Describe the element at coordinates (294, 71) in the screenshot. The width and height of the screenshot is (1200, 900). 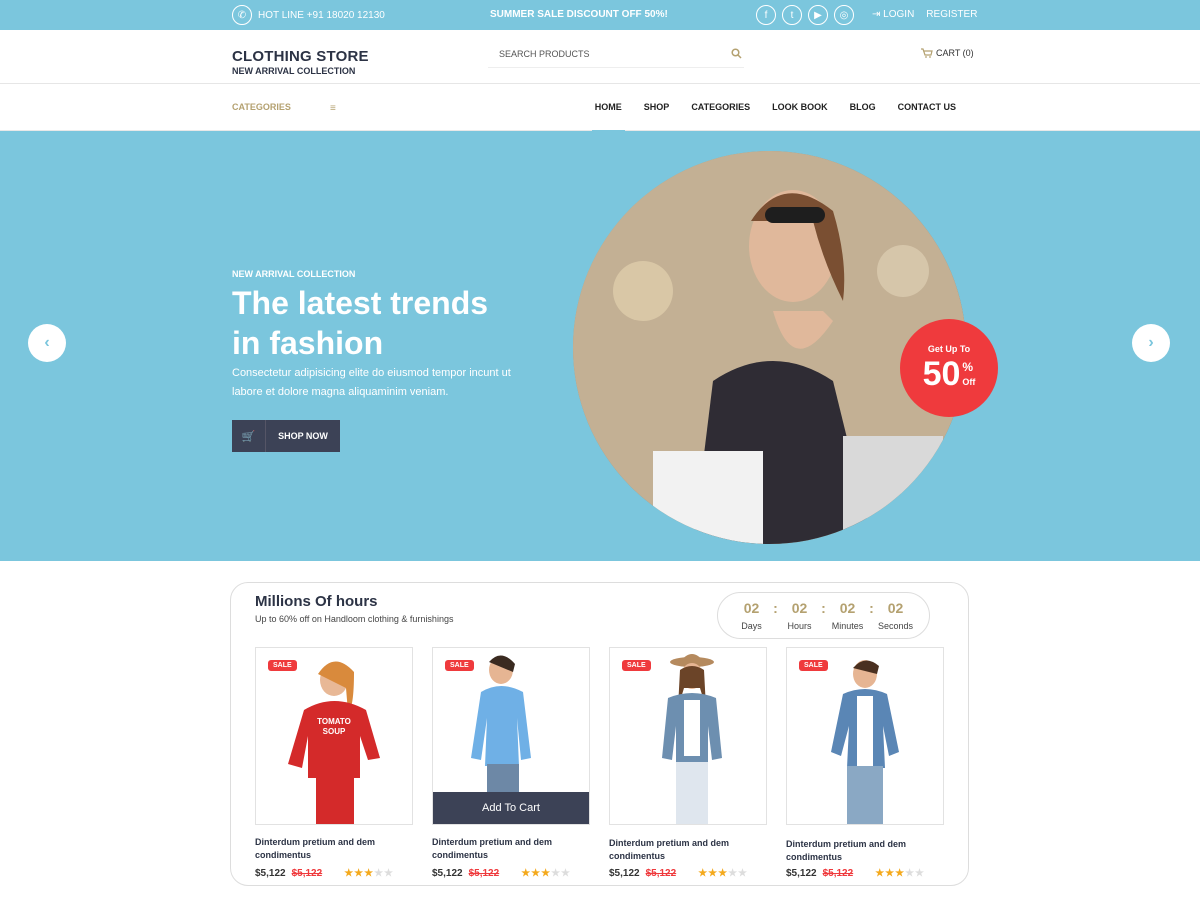
I see `store-subtitle: NEW ARRIVAL COLLECTION` at that location.